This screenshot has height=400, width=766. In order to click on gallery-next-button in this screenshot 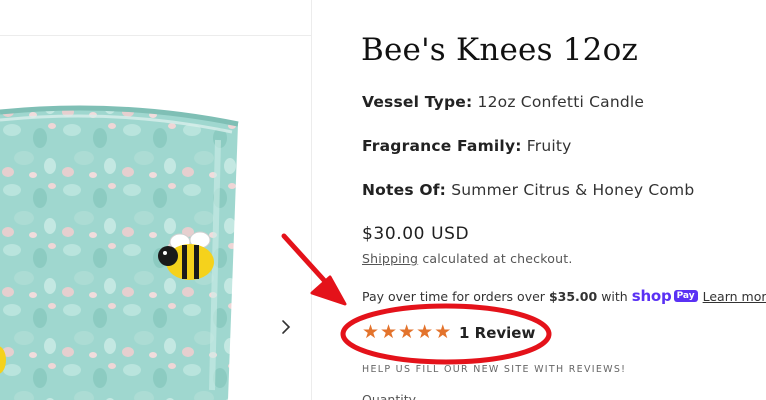, I will do `click(286, 327)`.